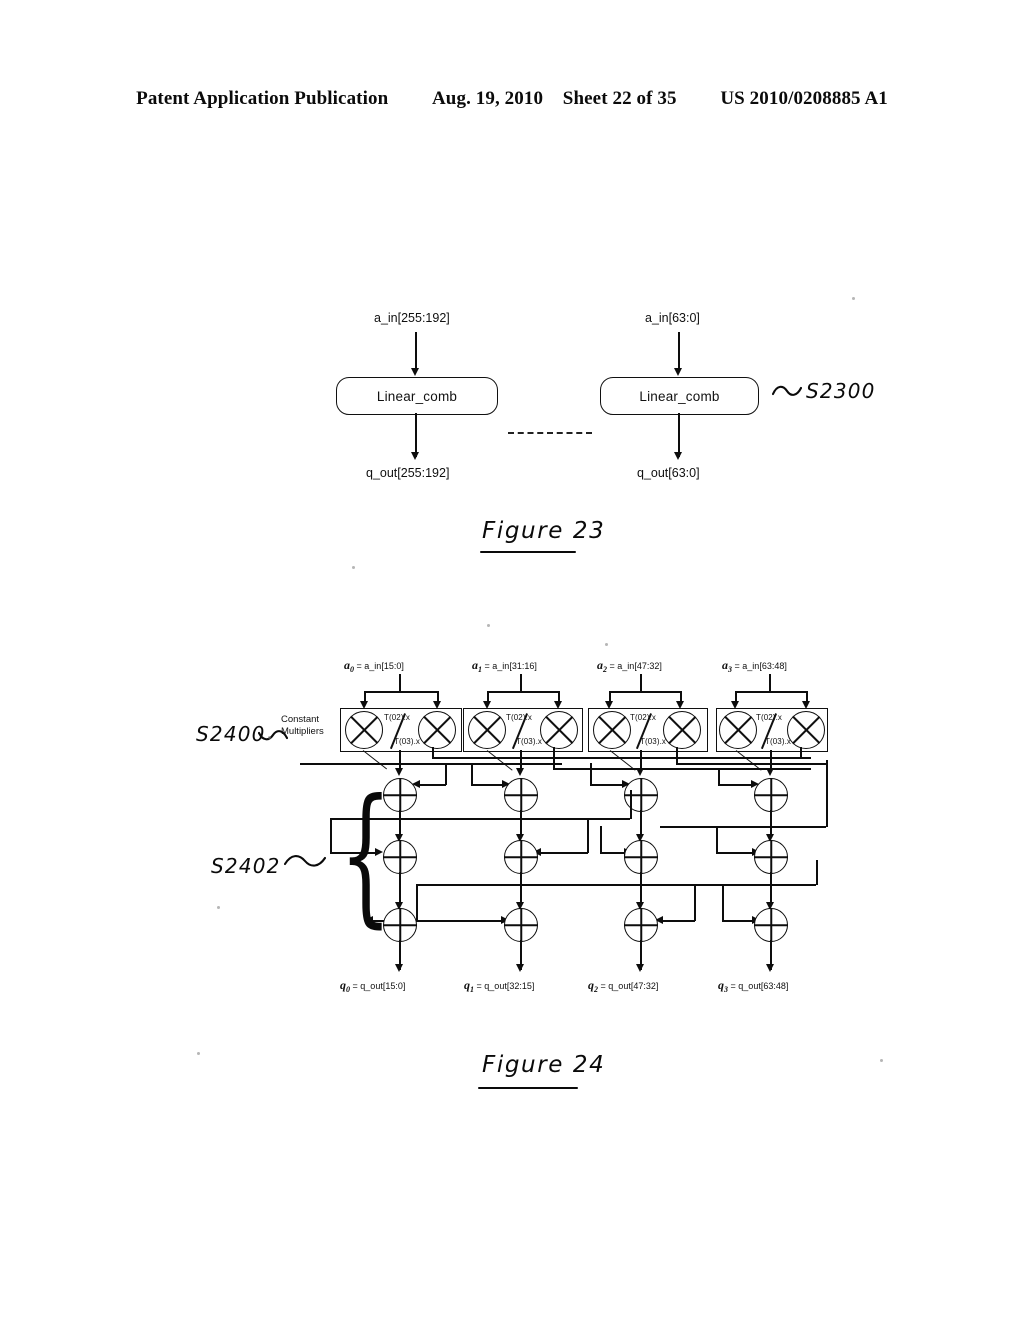 The width and height of the screenshot is (1024, 1320). What do you see at coordinates (738, 730) in the screenshot?
I see `fig24-multiplier-icon-3a` at bounding box center [738, 730].